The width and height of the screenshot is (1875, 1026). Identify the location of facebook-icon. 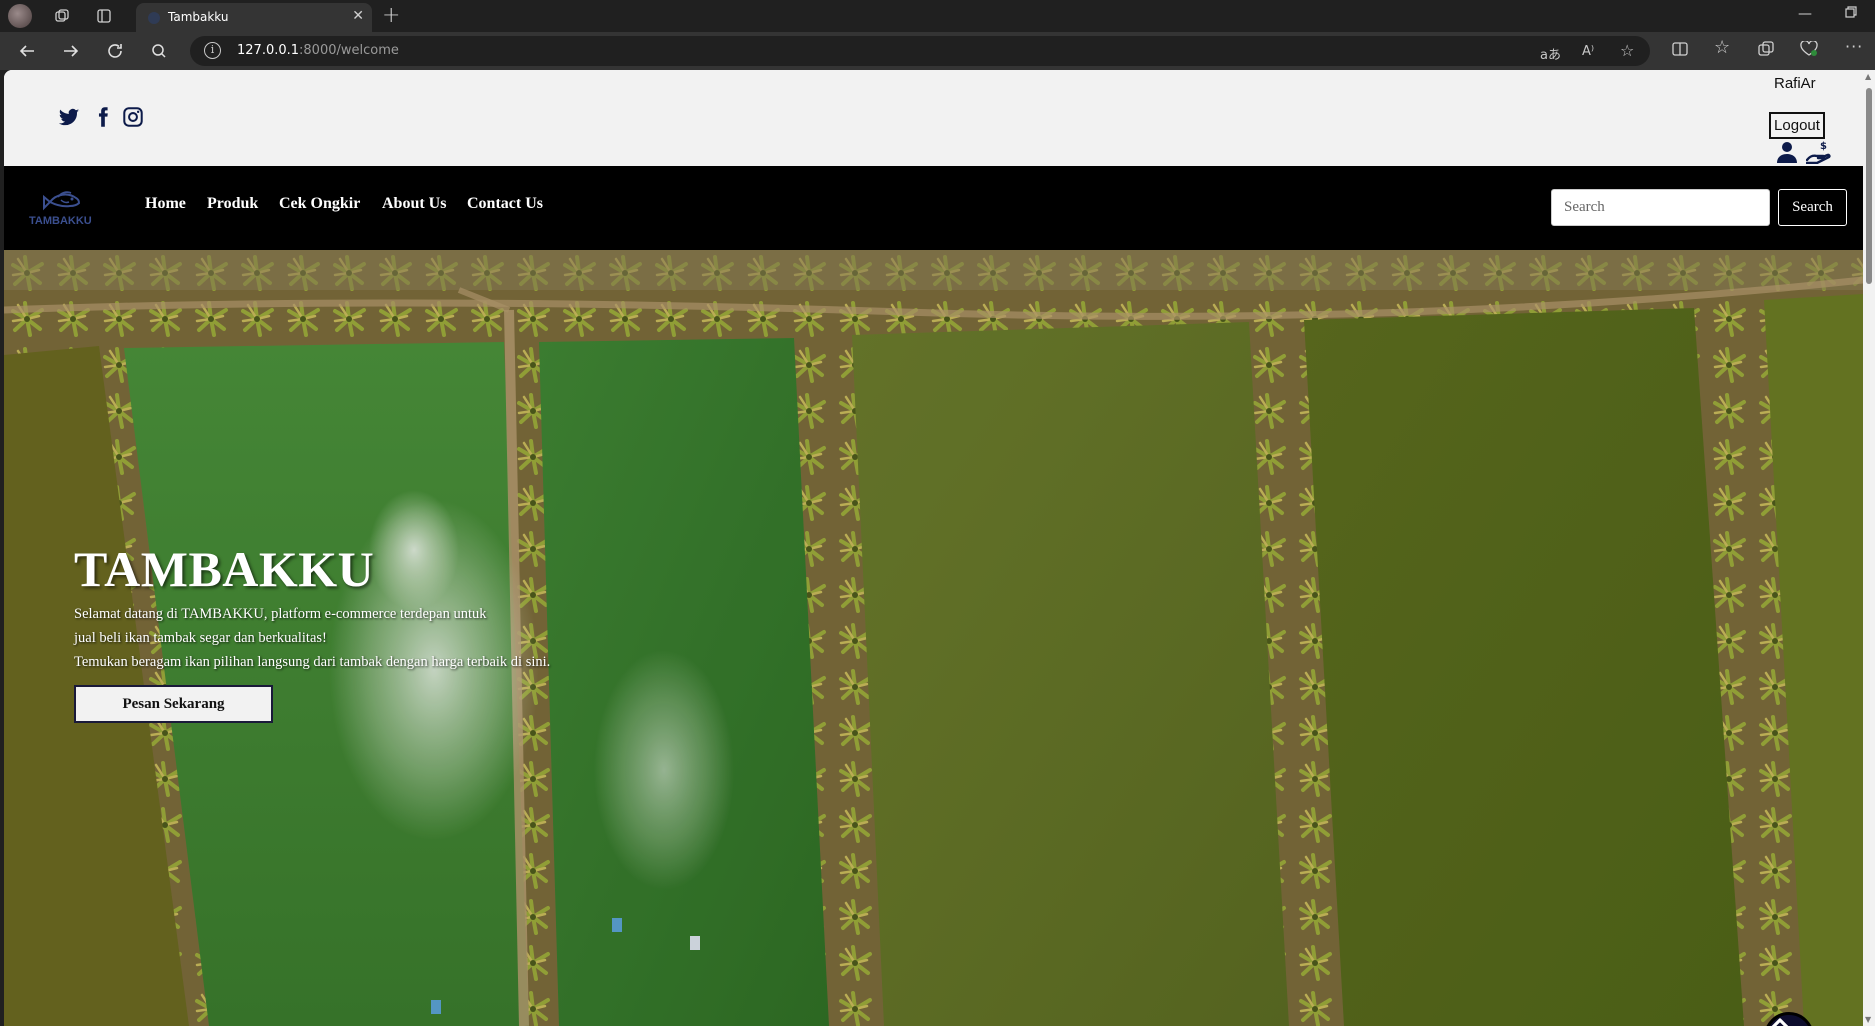
(103, 117).